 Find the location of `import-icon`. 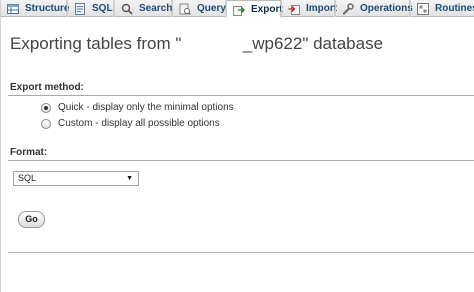

import-icon is located at coordinates (294, 9).